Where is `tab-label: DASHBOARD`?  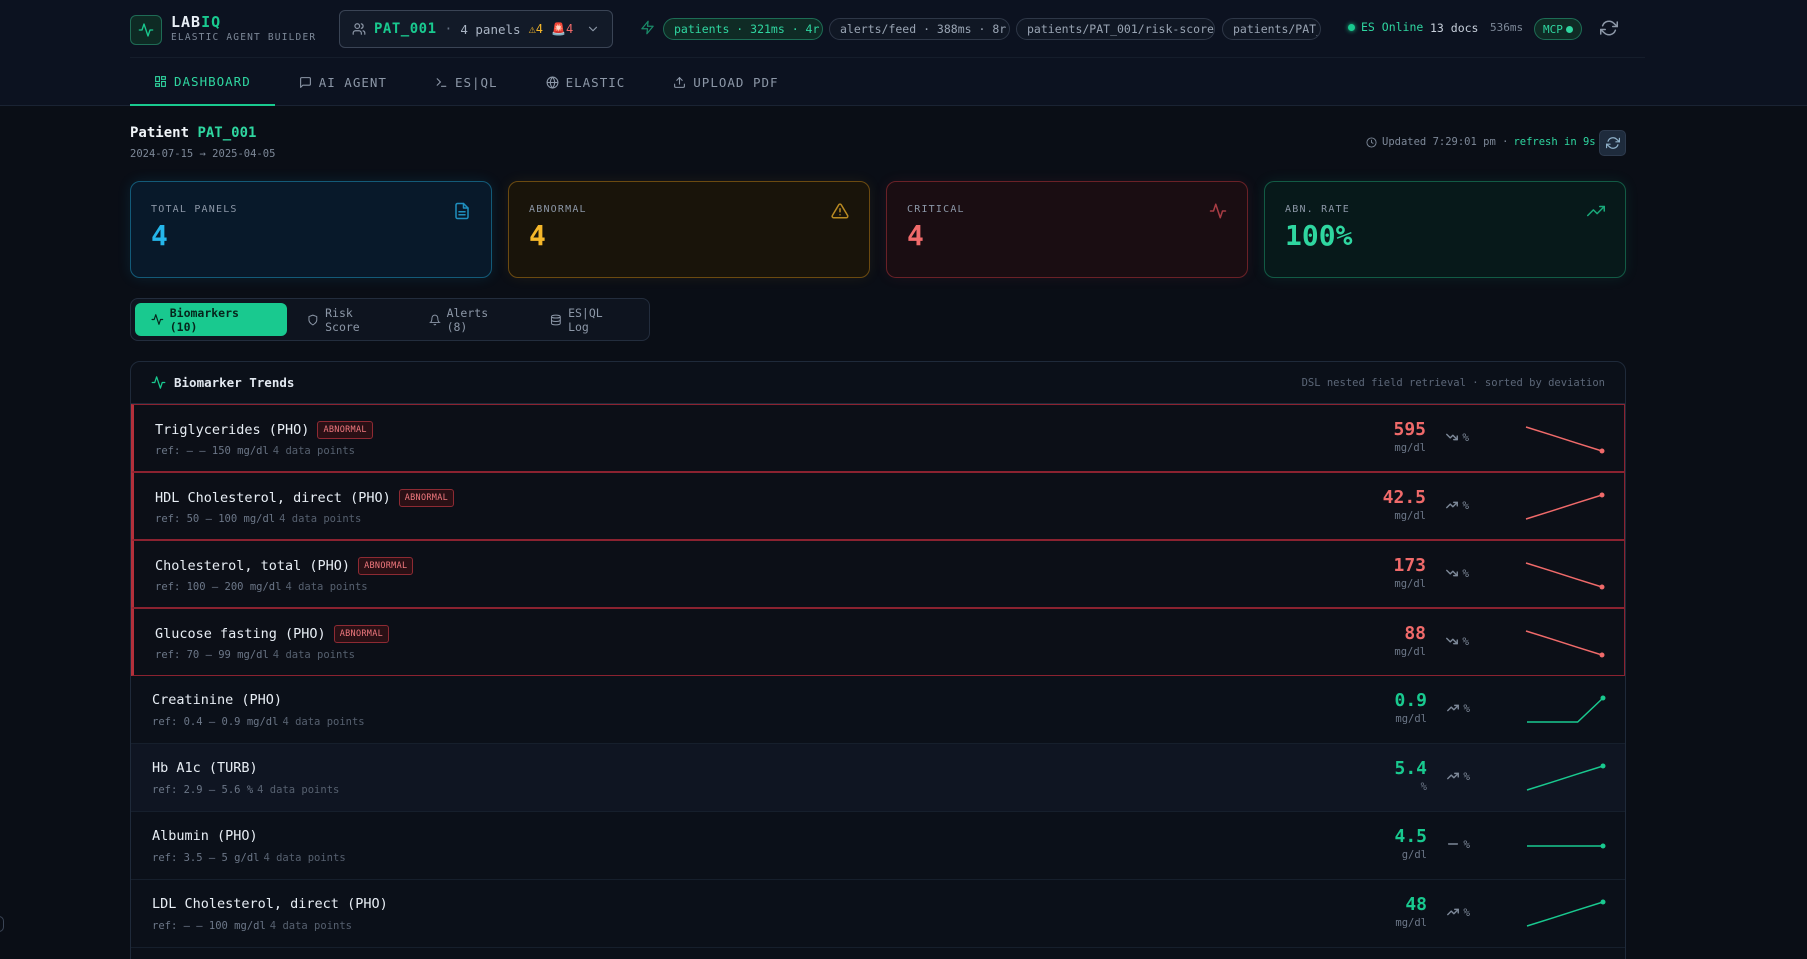
tab-label: DASHBOARD is located at coordinates (212, 81).